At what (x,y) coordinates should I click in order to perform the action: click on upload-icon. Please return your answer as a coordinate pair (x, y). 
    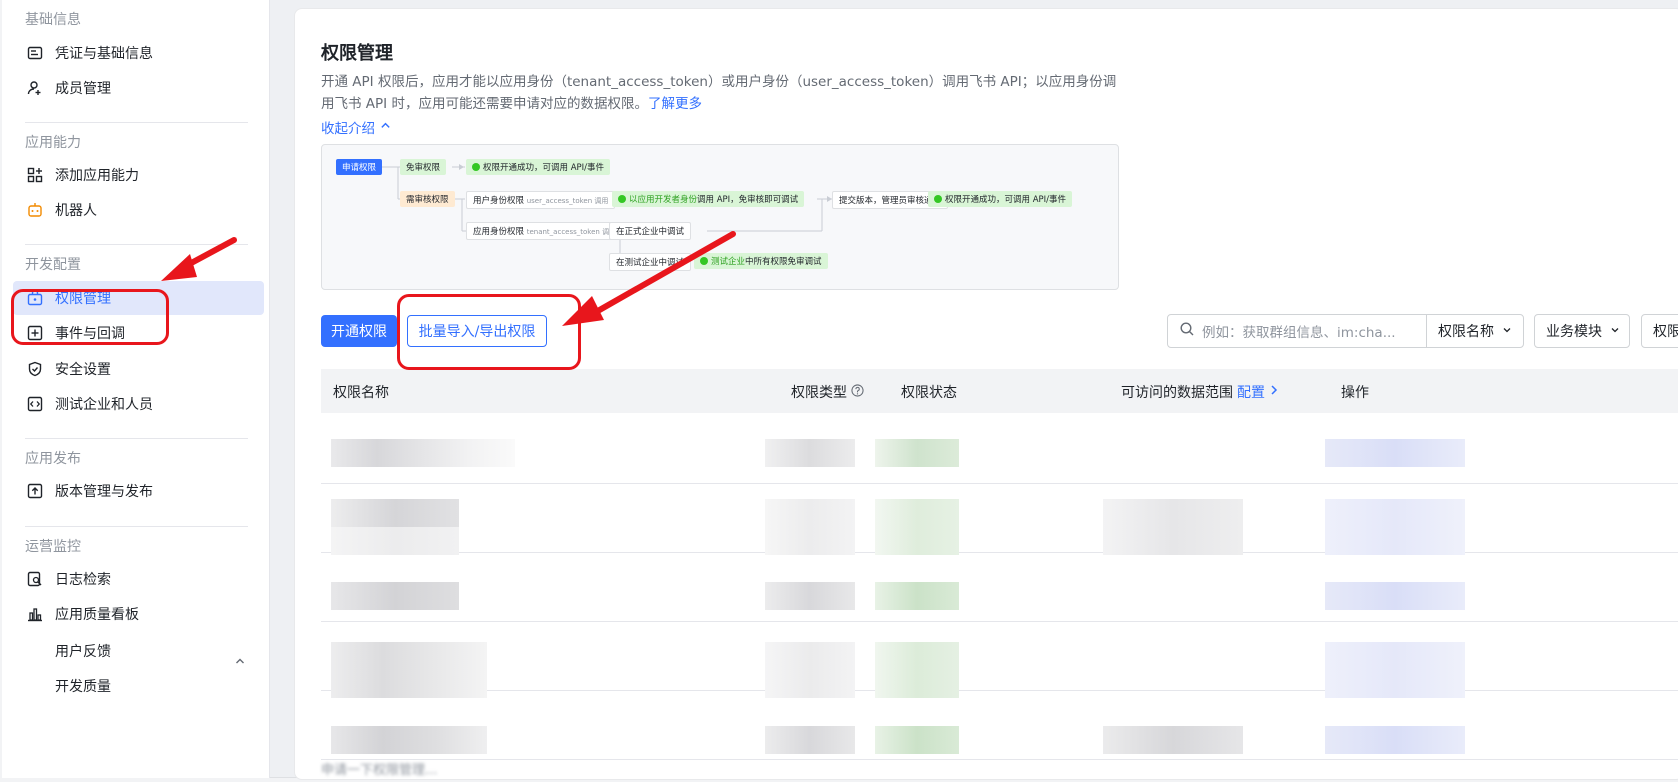
    Looking at the image, I should click on (35, 491).